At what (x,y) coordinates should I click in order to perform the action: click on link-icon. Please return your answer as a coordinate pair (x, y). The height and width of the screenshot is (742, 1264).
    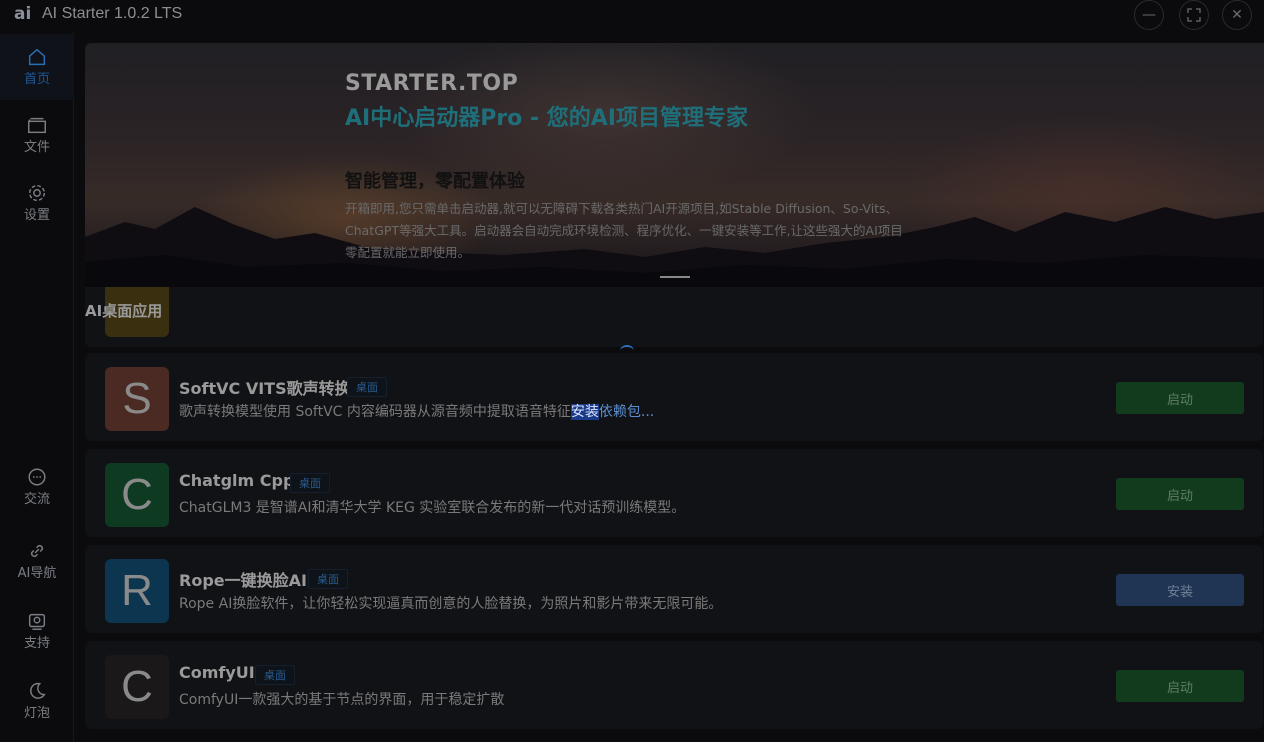
    Looking at the image, I should click on (37, 551).